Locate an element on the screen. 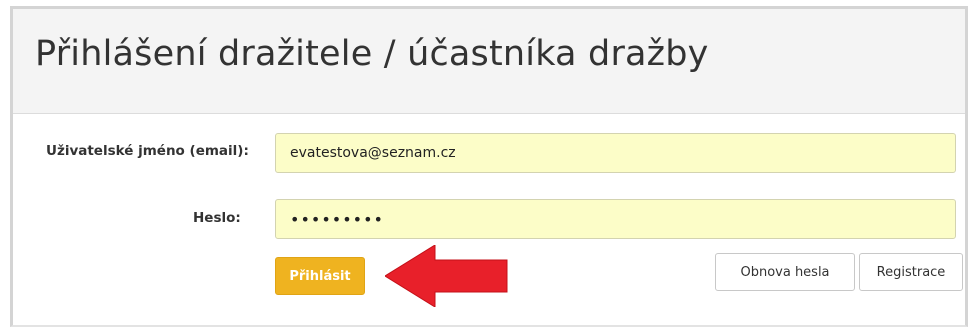  password-input is located at coordinates (615, 219).